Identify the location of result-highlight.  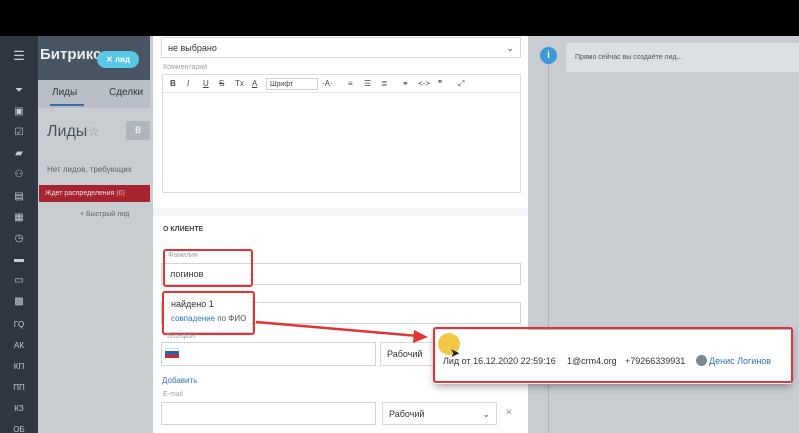
(613, 355).